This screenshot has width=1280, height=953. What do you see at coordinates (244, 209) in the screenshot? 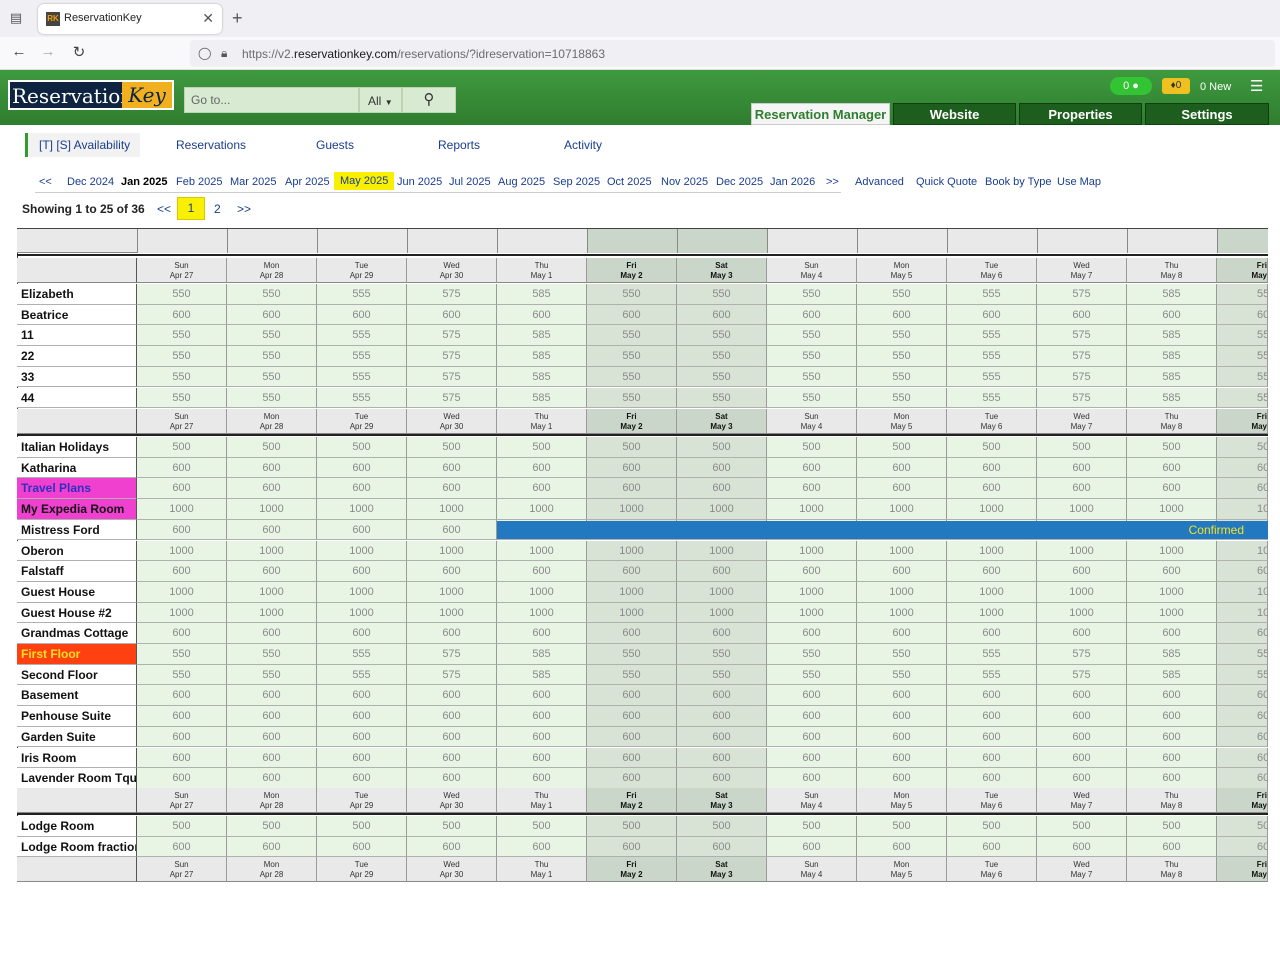
I see `page-next-link: >>` at bounding box center [244, 209].